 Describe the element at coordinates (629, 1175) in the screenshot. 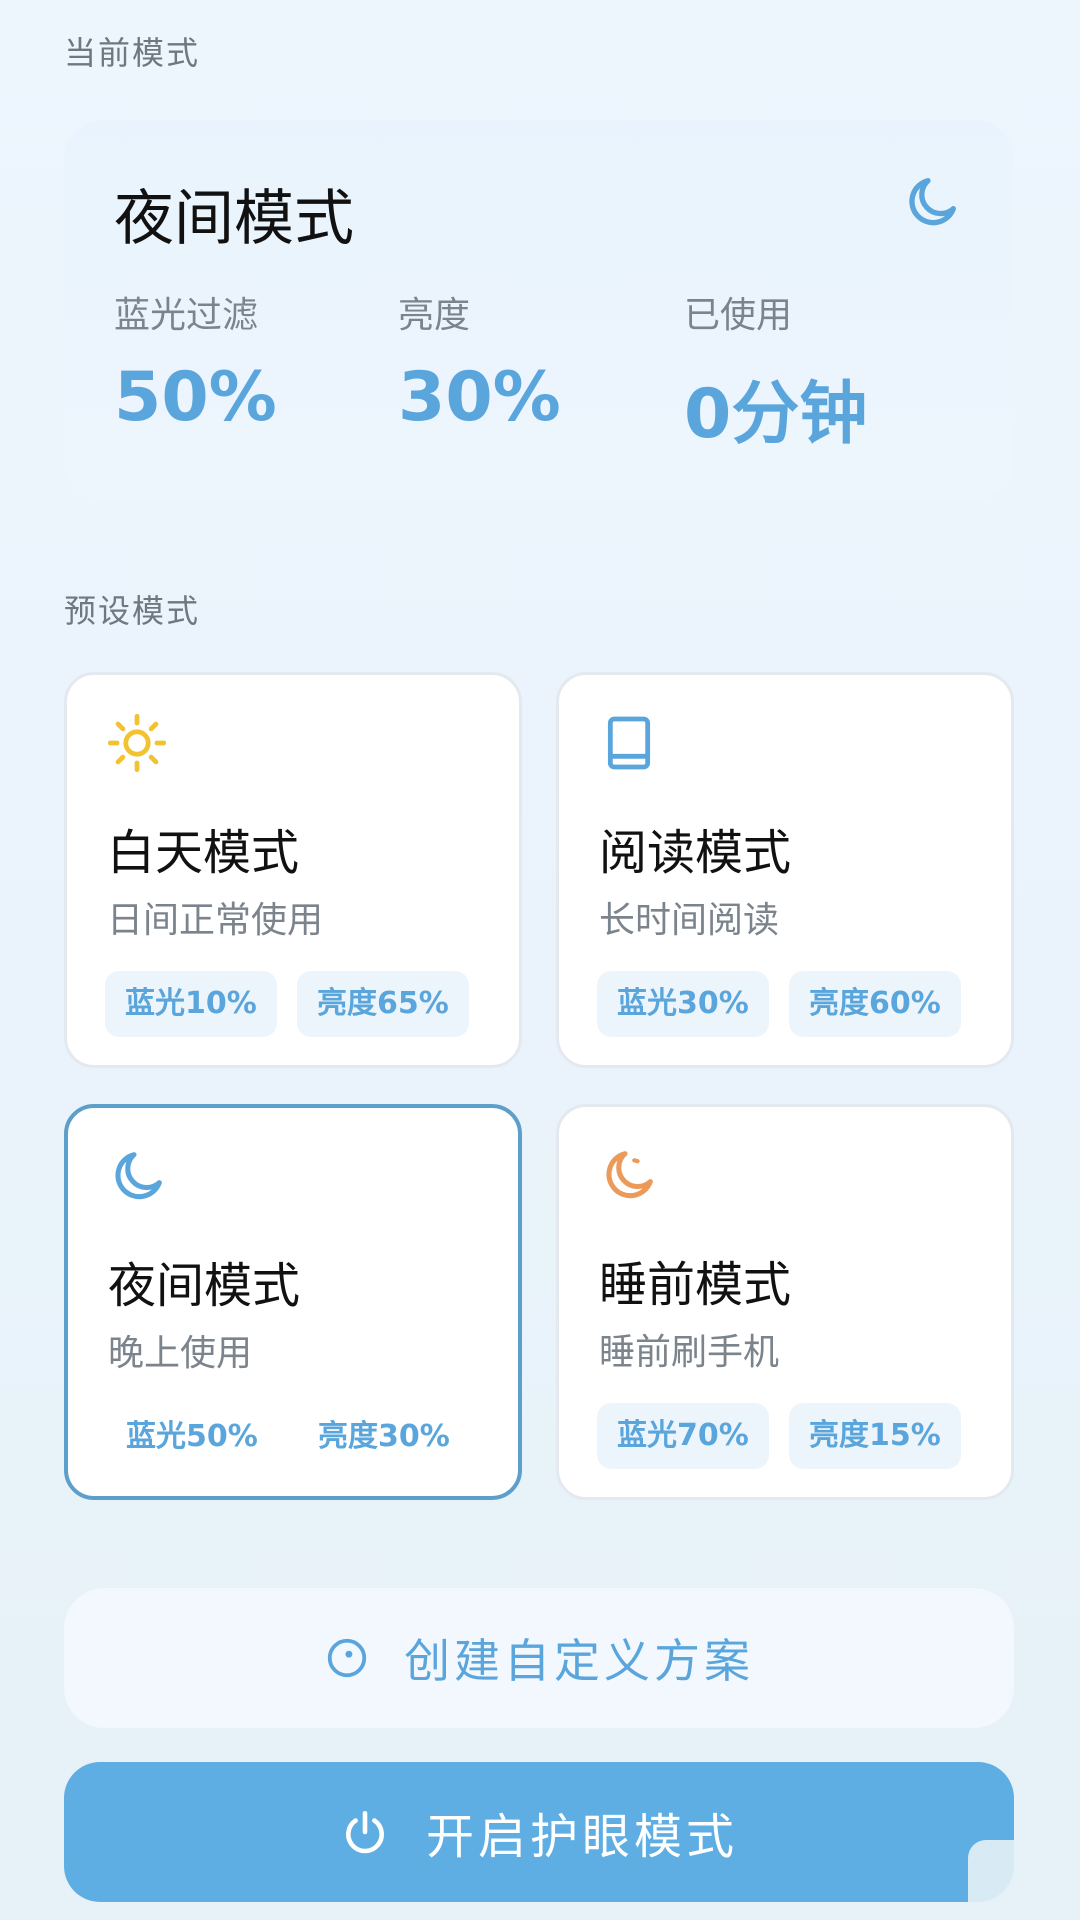

I see `moon-orange-icon` at that location.